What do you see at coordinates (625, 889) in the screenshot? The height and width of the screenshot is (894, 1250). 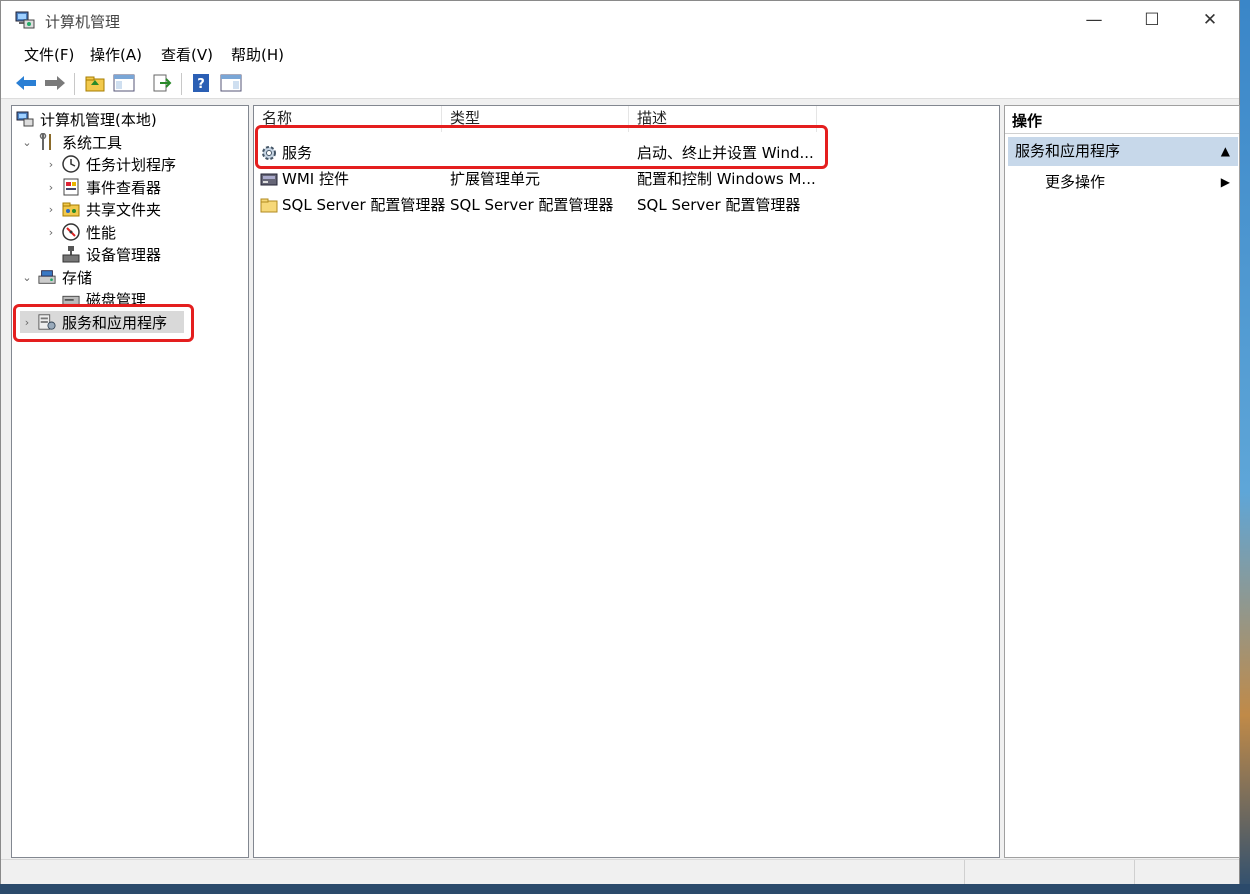 I see `taskbar-strip` at bounding box center [625, 889].